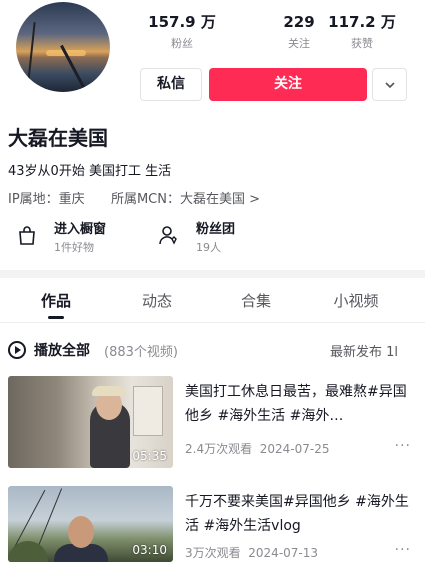  Describe the element at coordinates (208, 247) in the screenshot. I see `entry-subtitle: 19人` at that location.